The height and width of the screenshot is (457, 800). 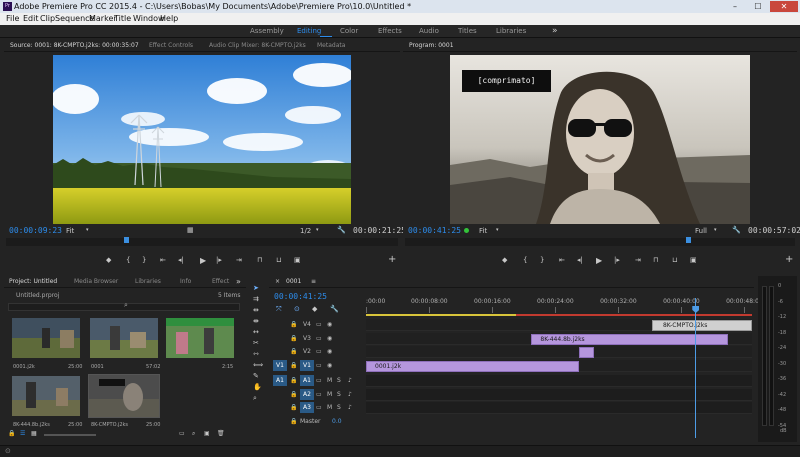 I want to click on track-target-a2: A2, so click(x=307, y=394).